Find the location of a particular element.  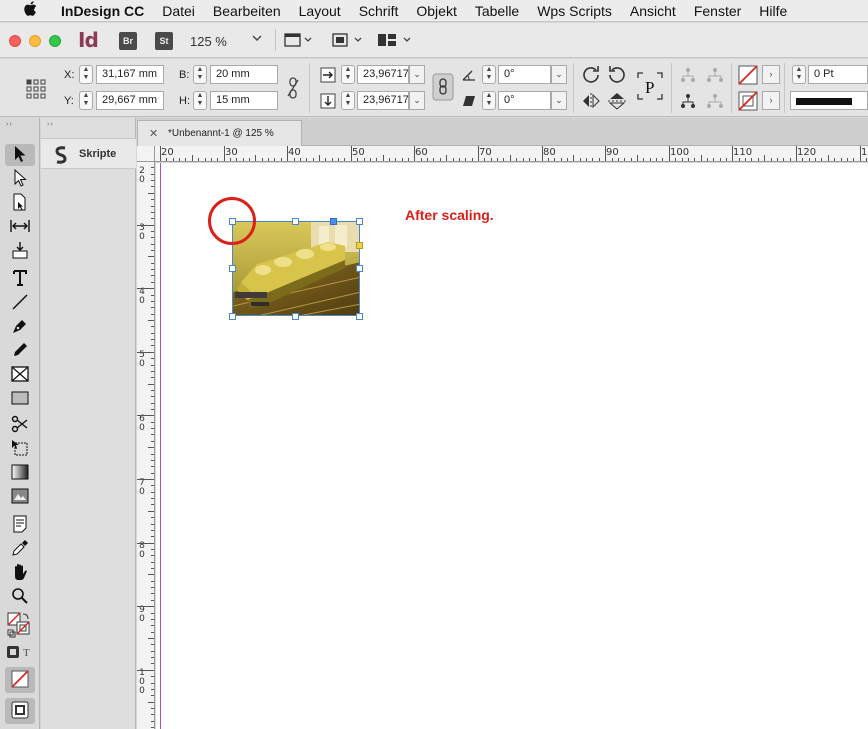

apple-icon is located at coordinates (30, 10).